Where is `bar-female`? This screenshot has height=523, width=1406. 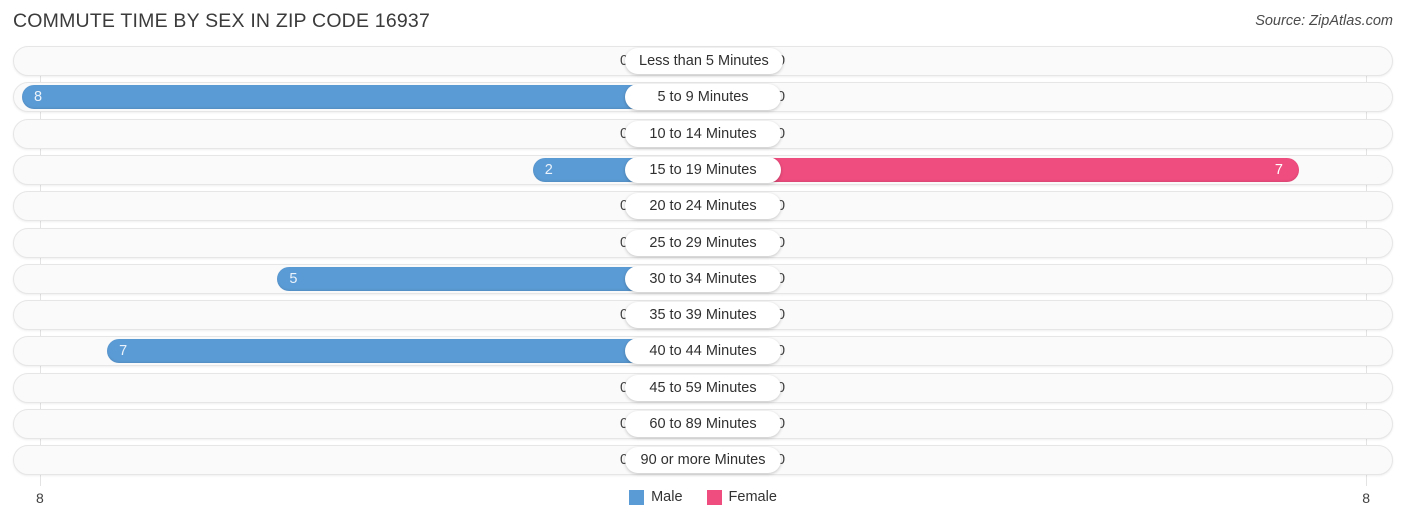
bar-female is located at coordinates (1001, 169).